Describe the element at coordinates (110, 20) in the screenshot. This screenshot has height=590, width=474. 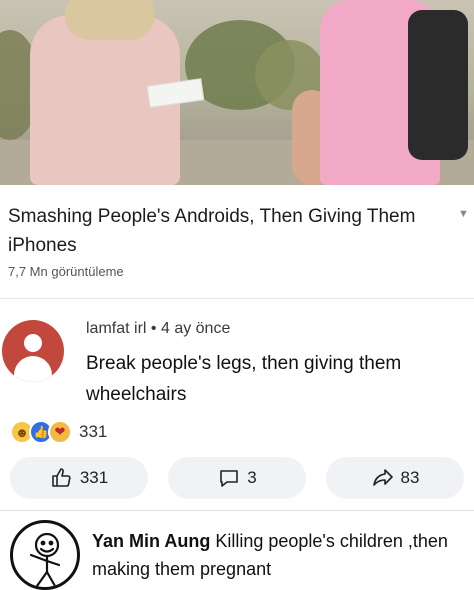
I see `thumbnail-hair` at that location.